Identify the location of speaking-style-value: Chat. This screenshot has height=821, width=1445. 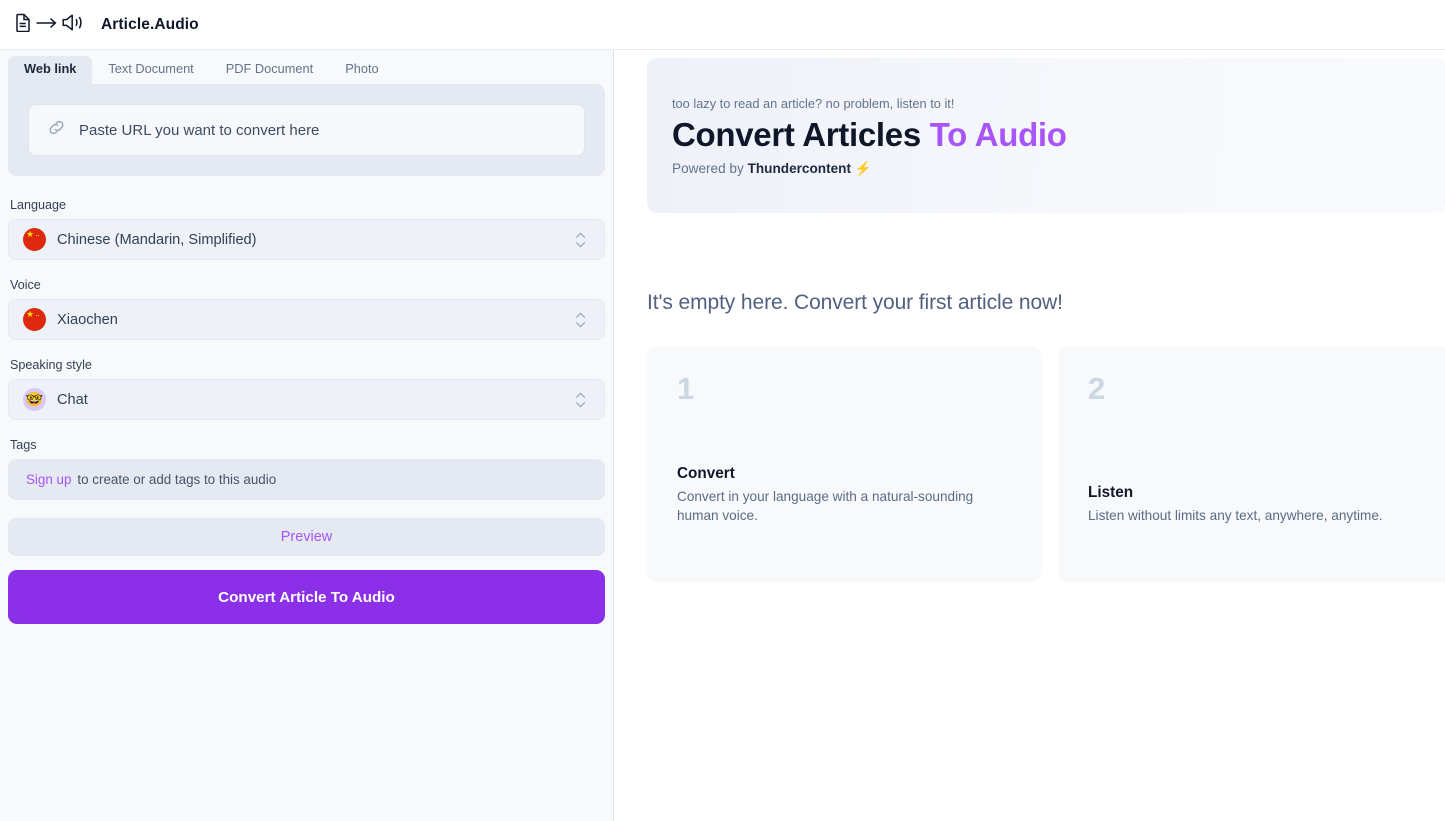
(72, 399).